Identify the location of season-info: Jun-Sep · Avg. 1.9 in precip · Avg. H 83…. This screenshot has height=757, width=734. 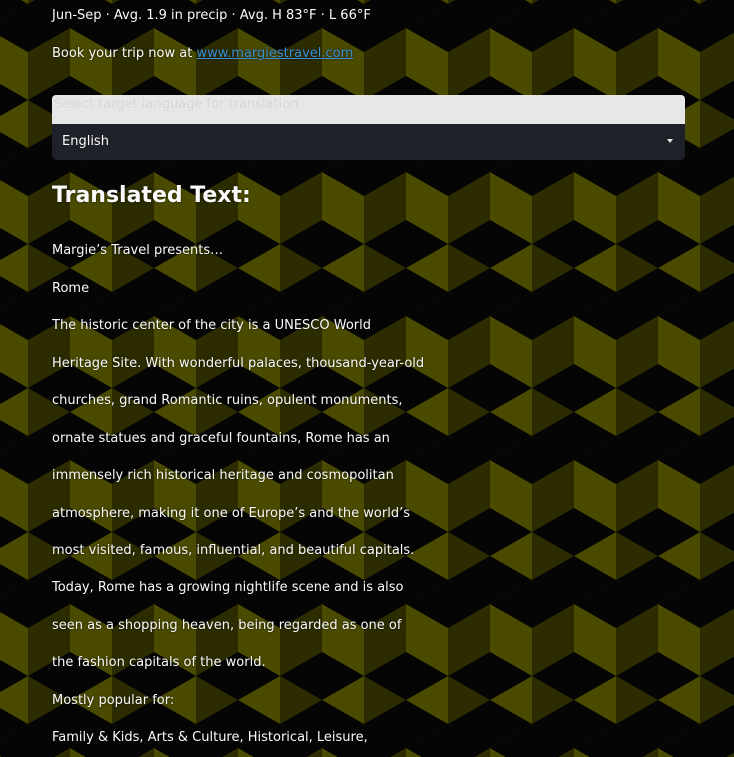
(211, 15).